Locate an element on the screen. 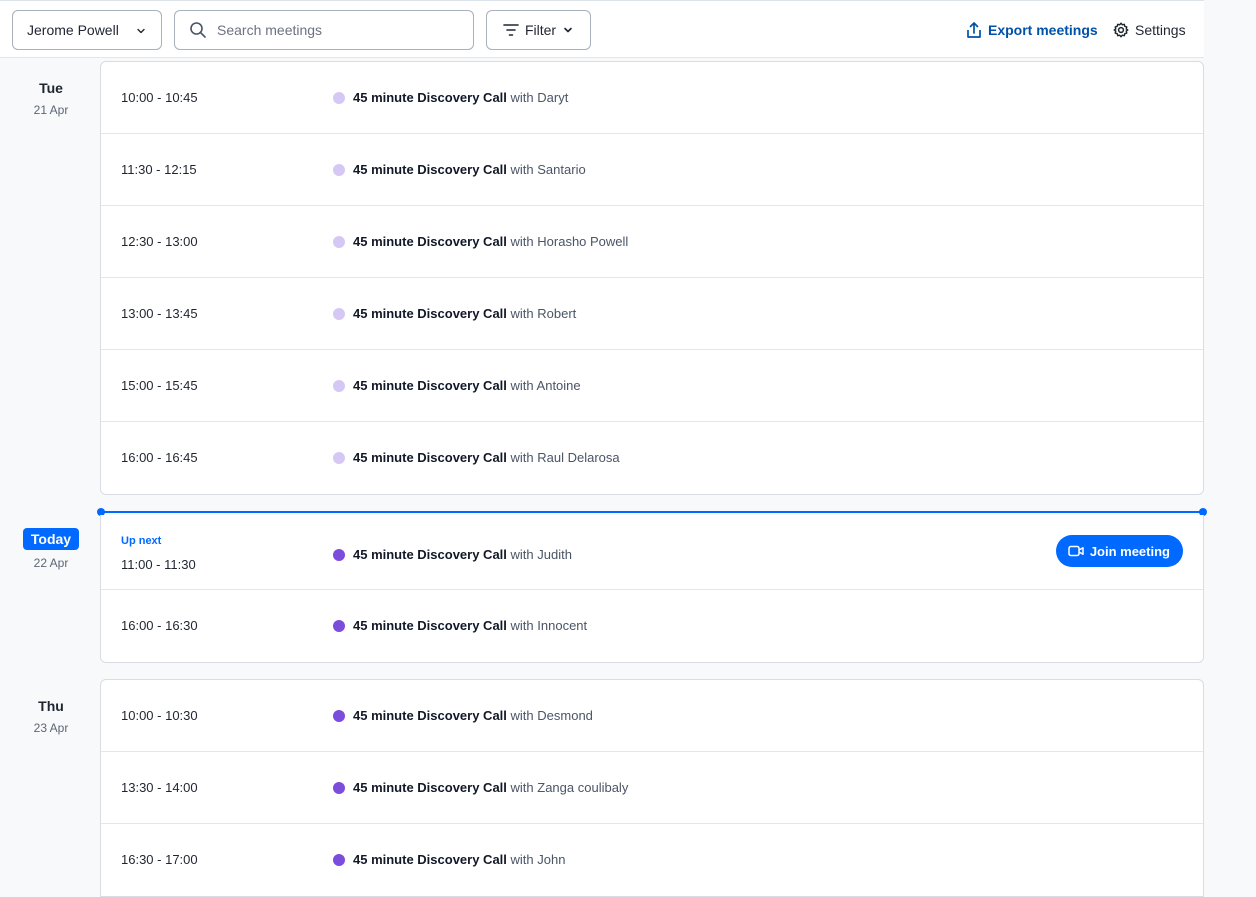 The width and height of the screenshot is (1256, 897). day-date: 22 Apr is located at coordinates (51, 563).